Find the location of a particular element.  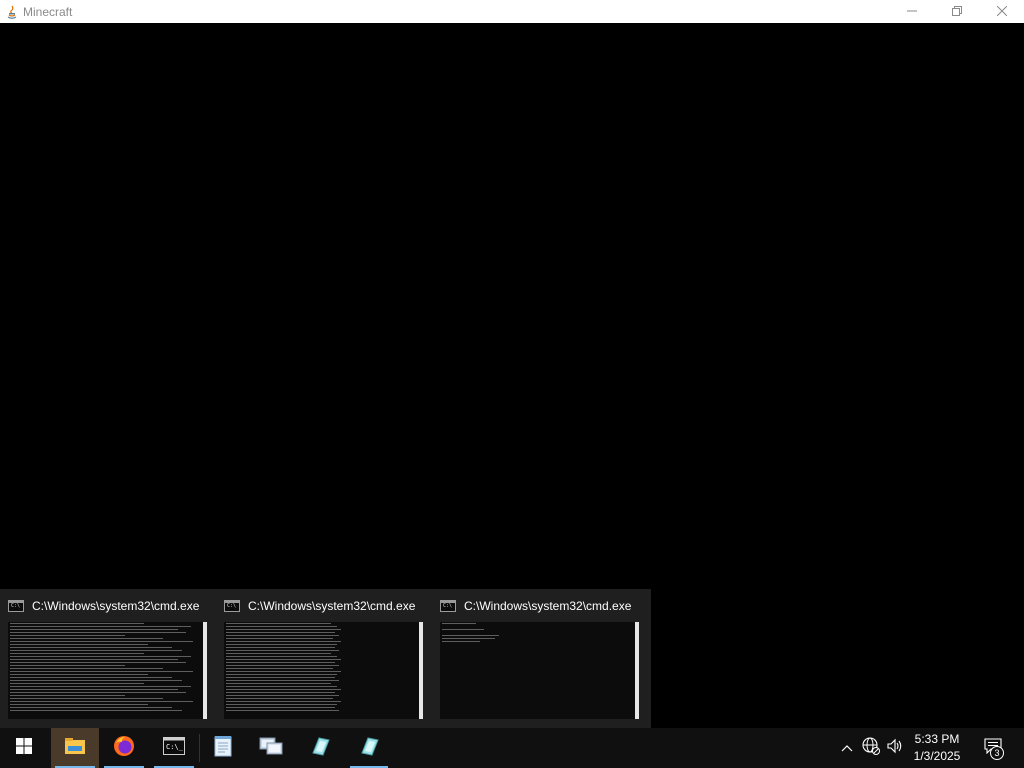

minimize-icon is located at coordinates (911, 12).